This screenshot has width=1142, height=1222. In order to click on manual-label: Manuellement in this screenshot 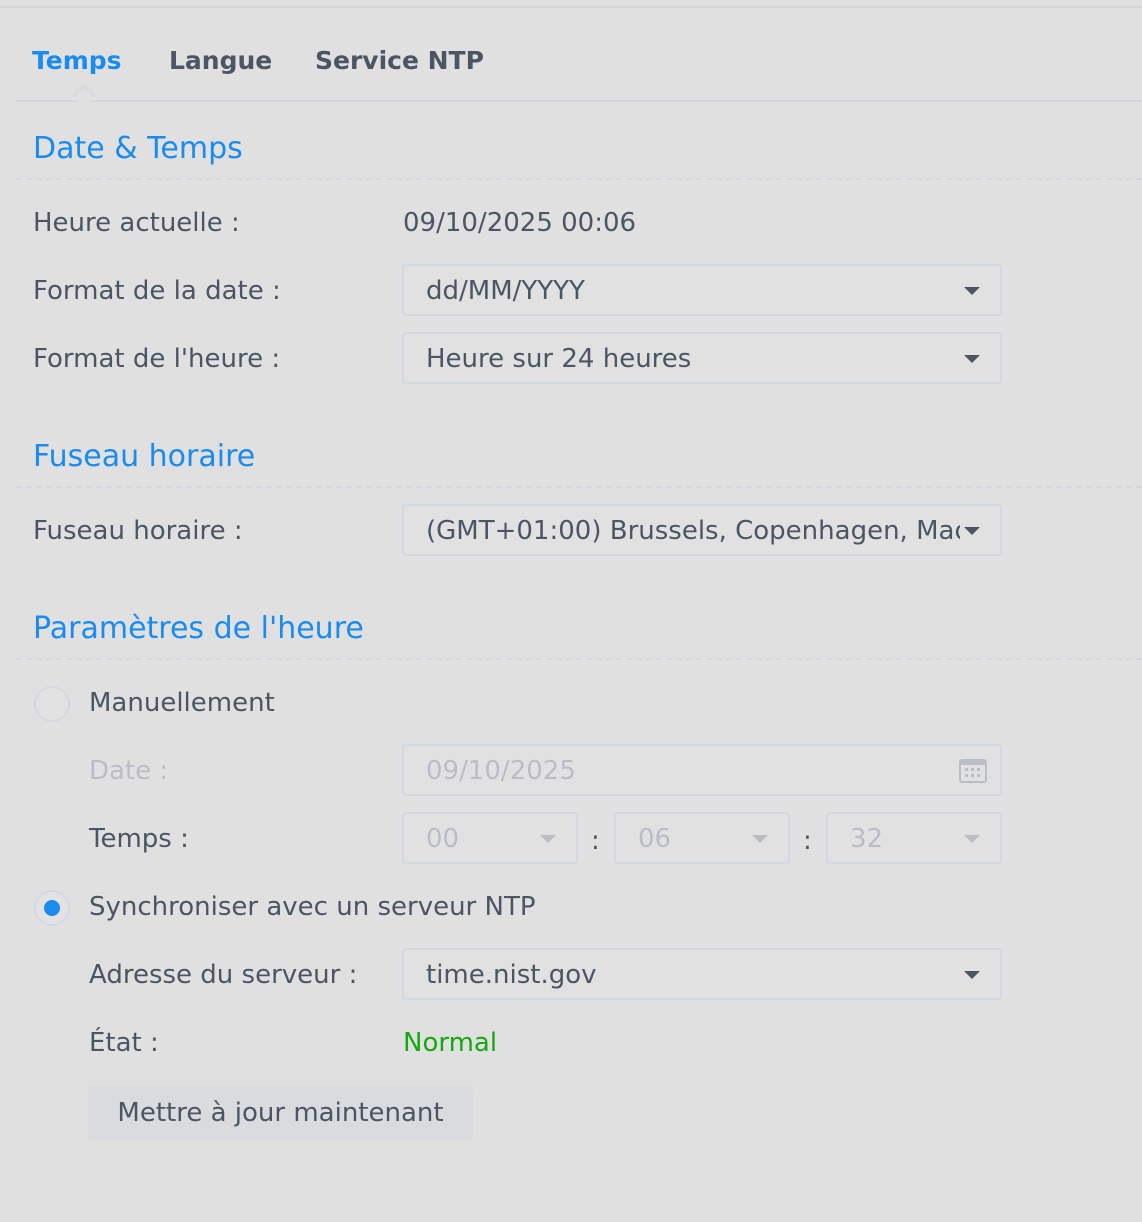, I will do `click(182, 703)`.